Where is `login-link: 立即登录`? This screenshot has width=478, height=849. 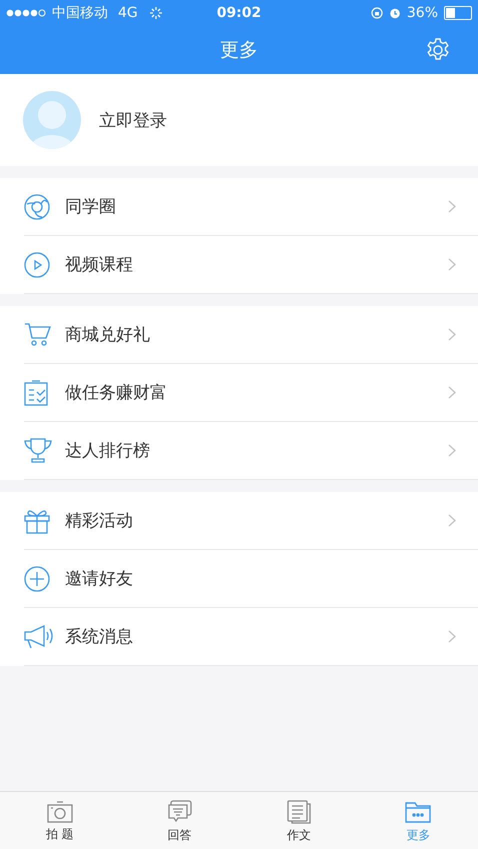 login-link: 立即登录 is located at coordinates (133, 120).